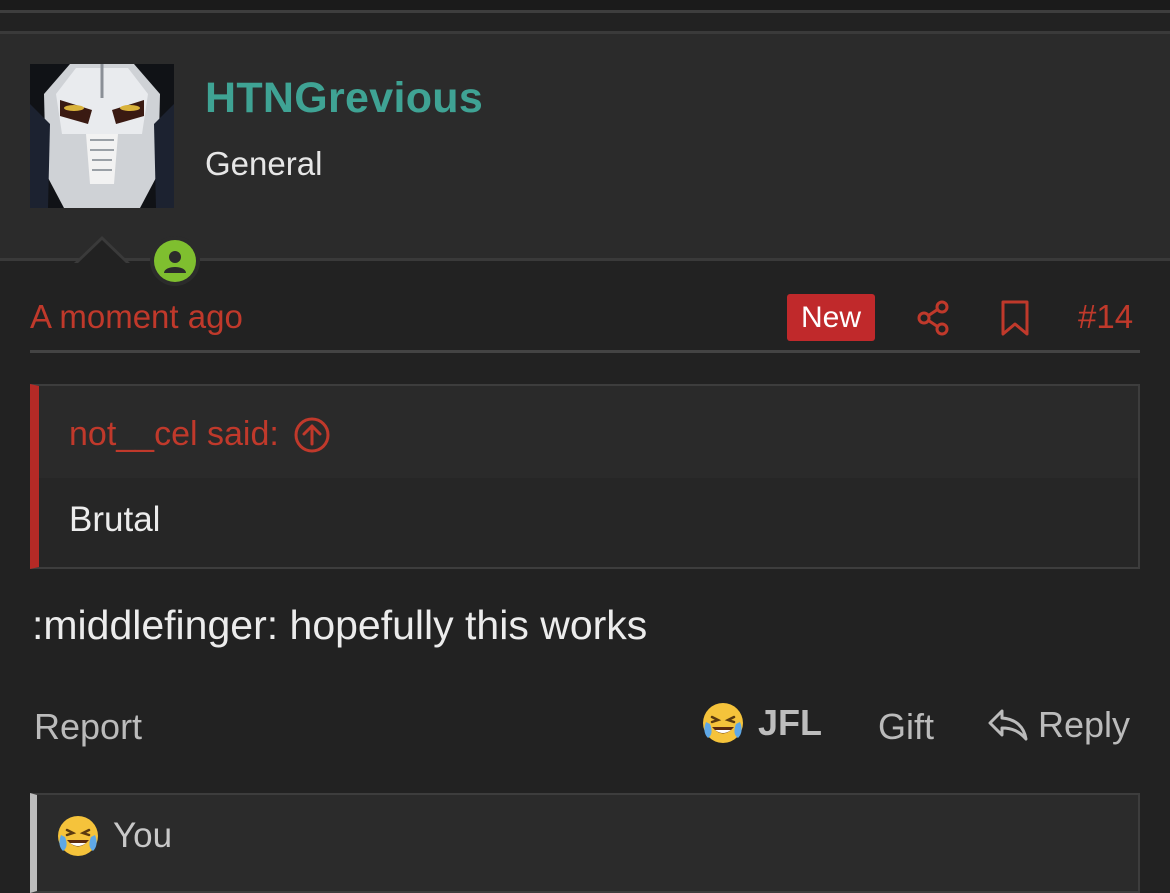 This screenshot has height=893, width=1170. What do you see at coordinates (585, 728) in the screenshot?
I see `post-actions: Report JFL Gift Reply` at bounding box center [585, 728].